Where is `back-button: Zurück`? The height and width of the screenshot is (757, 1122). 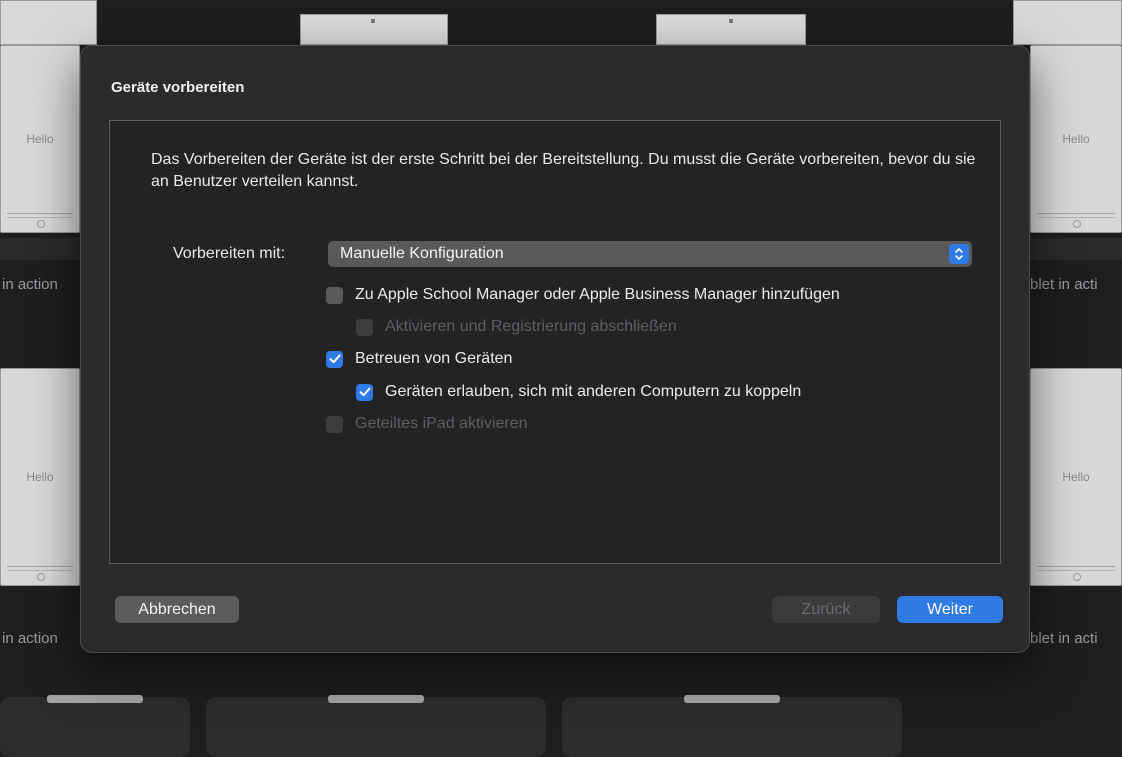
back-button: Zurück is located at coordinates (826, 609).